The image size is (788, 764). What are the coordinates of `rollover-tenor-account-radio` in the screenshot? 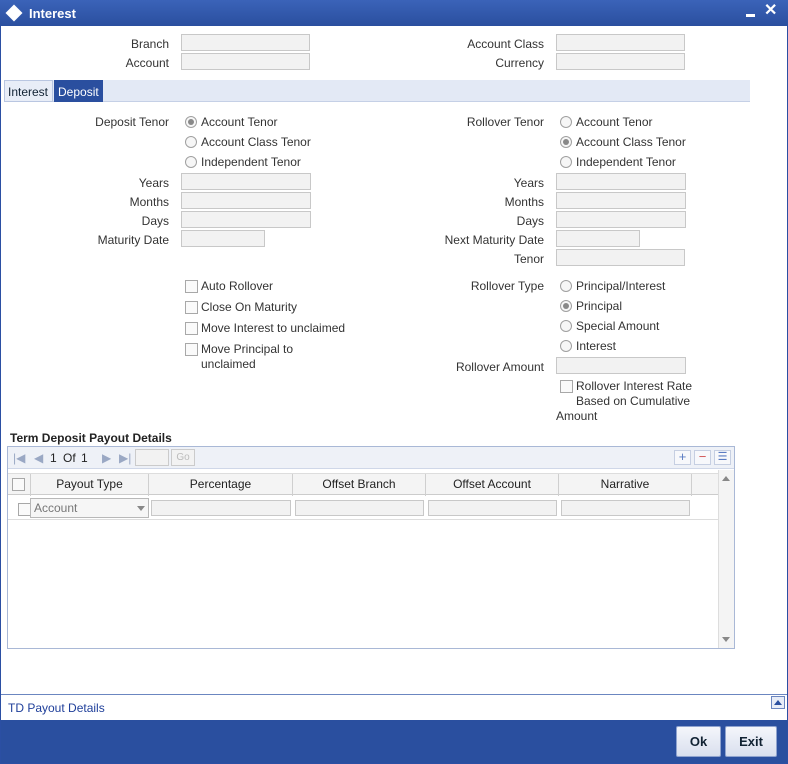 It's located at (566, 122).